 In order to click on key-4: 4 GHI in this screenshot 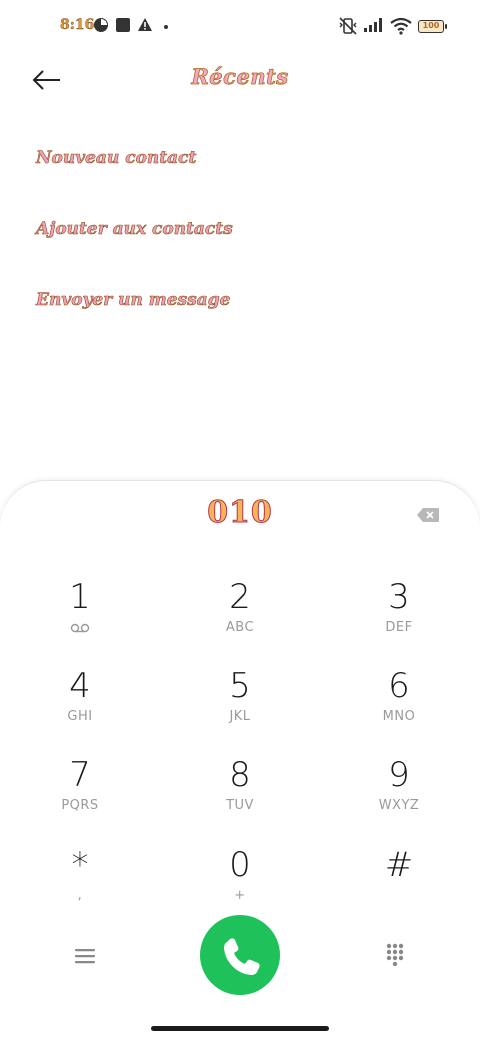, I will do `click(80, 706)`.